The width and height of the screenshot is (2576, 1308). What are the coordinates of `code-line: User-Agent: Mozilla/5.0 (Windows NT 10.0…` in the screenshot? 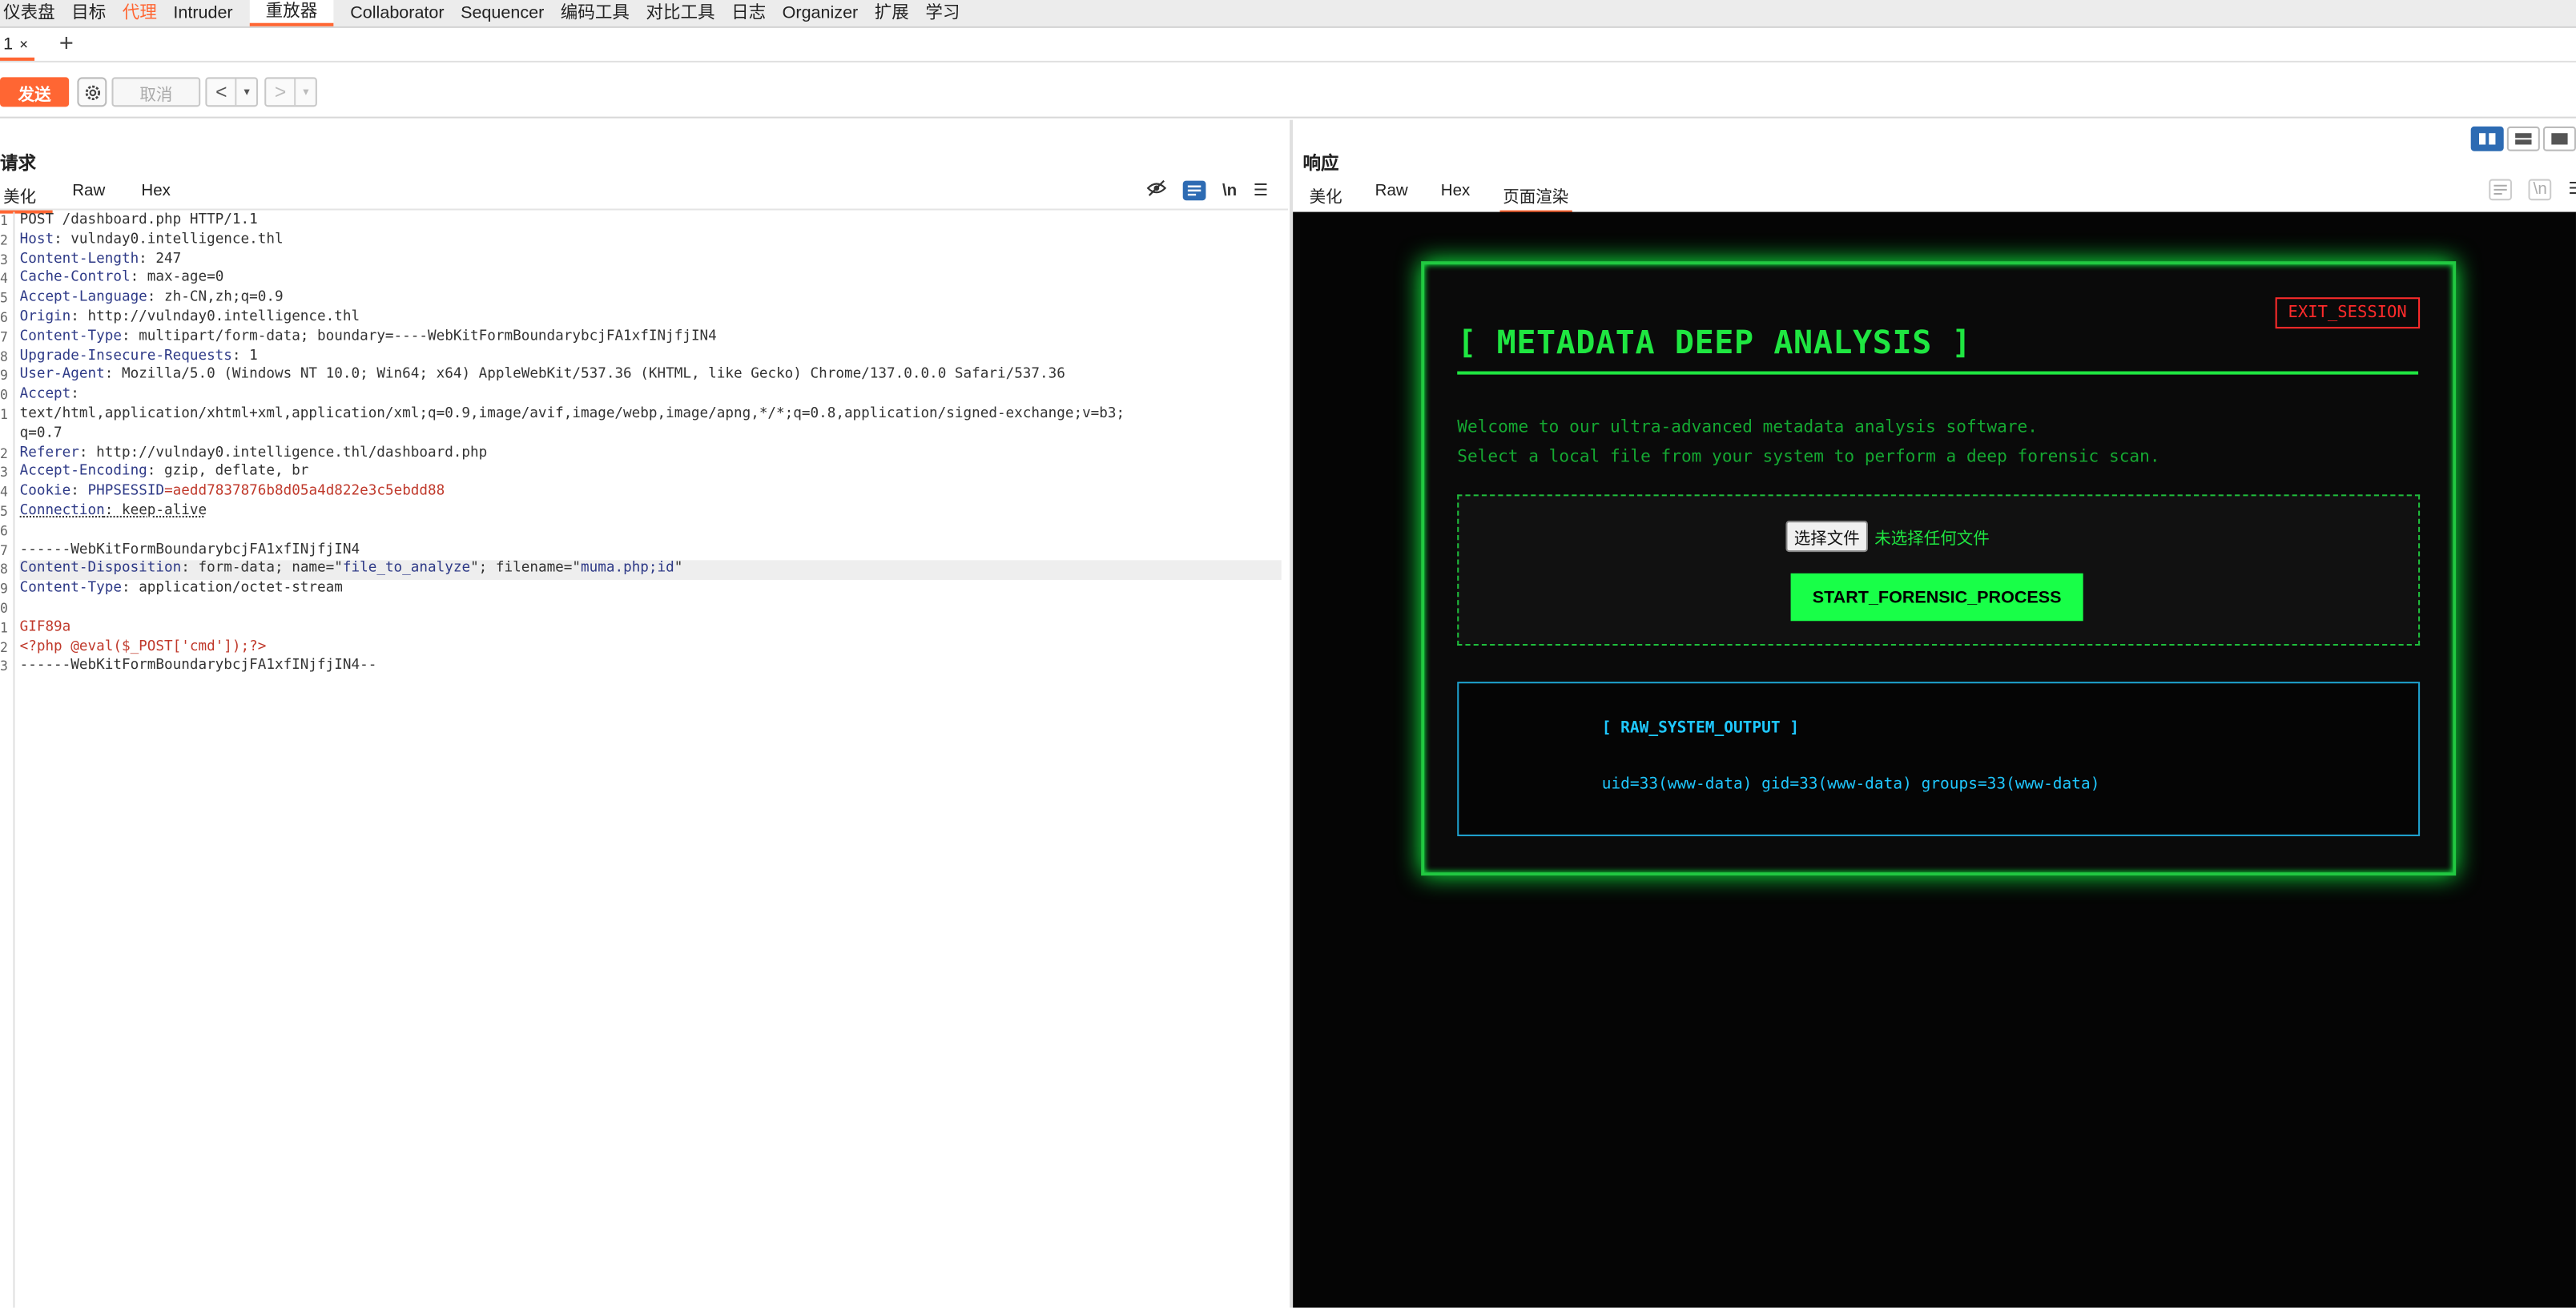 It's located at (651, 376).